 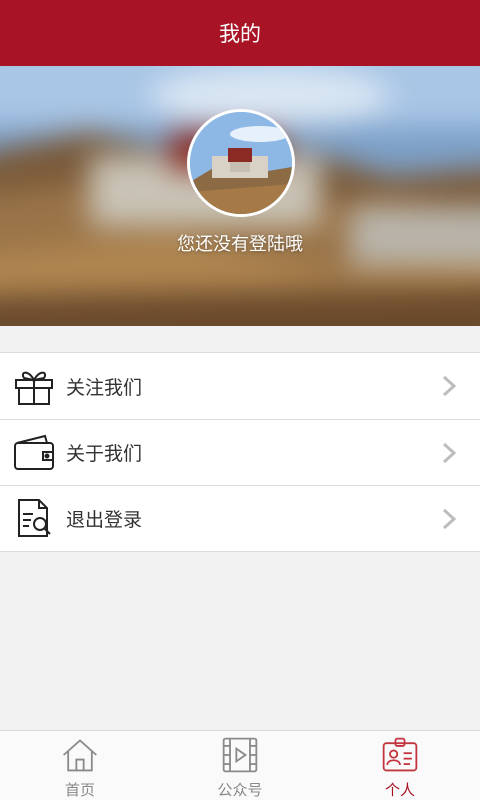 I want to click on menu-item-label: 退出登录, so click(x=104, y=520).